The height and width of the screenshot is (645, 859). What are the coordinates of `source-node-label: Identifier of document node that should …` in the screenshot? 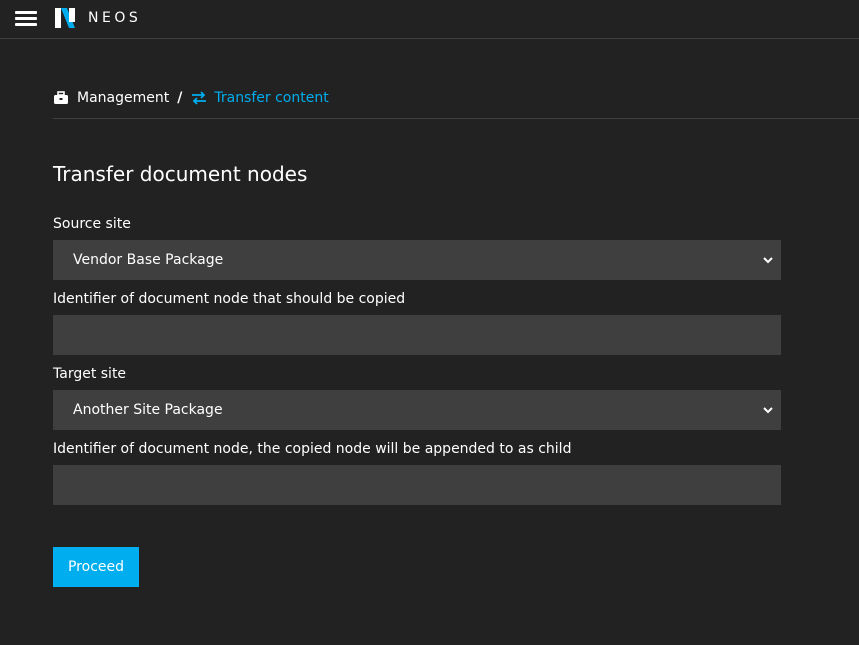 It's located at (229, 299).